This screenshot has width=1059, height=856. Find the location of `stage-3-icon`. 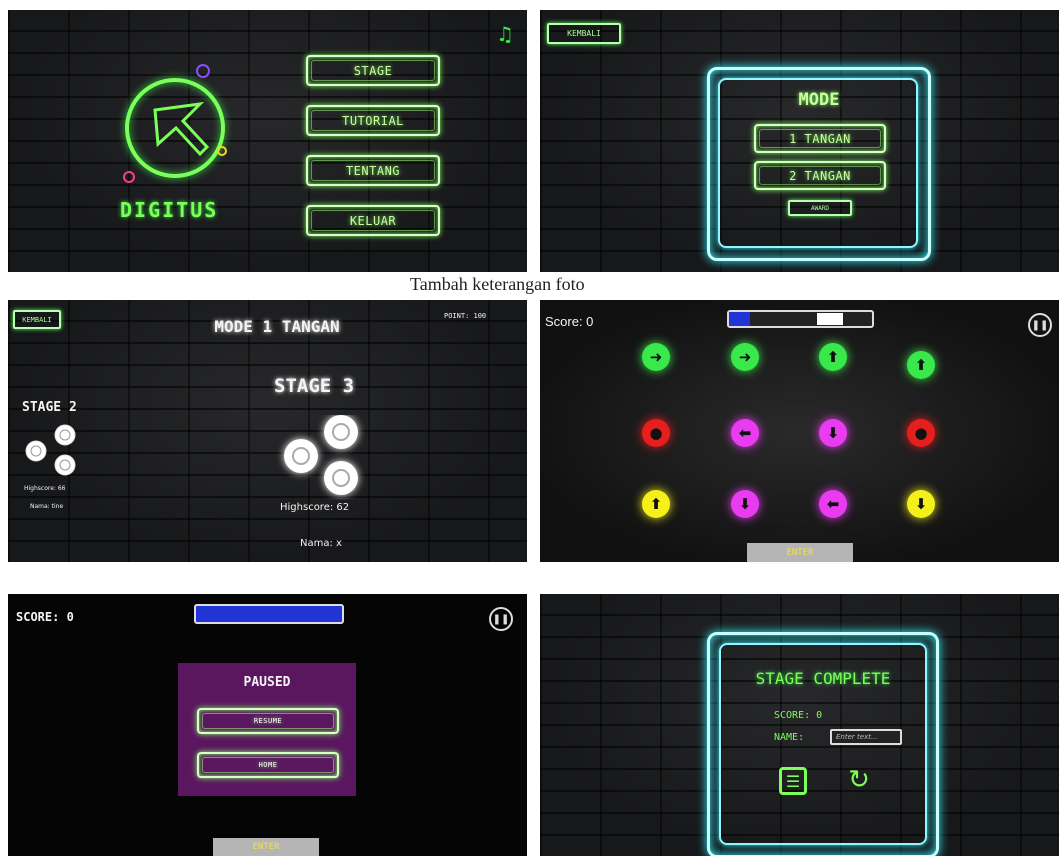

stage-3-icon is located at coordinates (321, 455).